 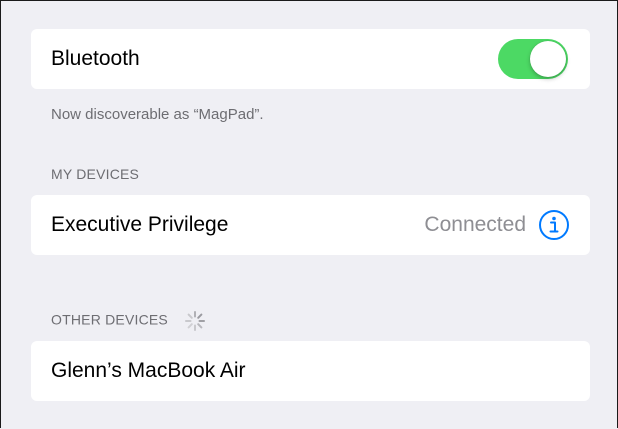 I want to click on bluetooth-toggle, so click(x=533, y=59).